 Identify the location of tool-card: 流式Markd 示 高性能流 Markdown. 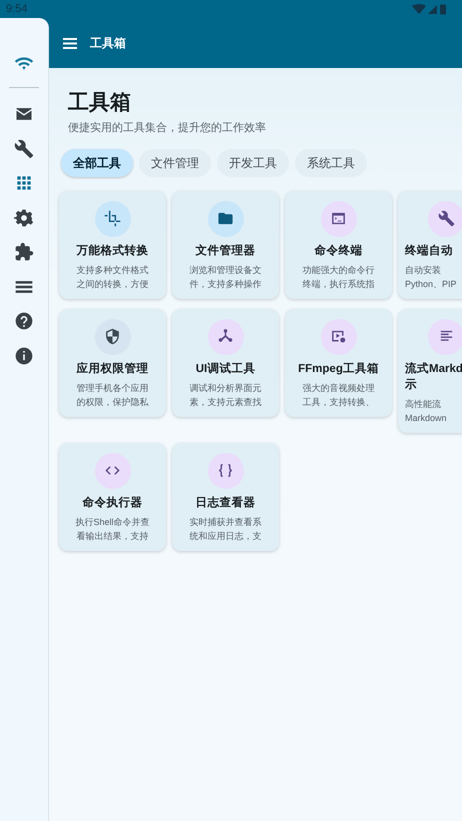
(430, 370).